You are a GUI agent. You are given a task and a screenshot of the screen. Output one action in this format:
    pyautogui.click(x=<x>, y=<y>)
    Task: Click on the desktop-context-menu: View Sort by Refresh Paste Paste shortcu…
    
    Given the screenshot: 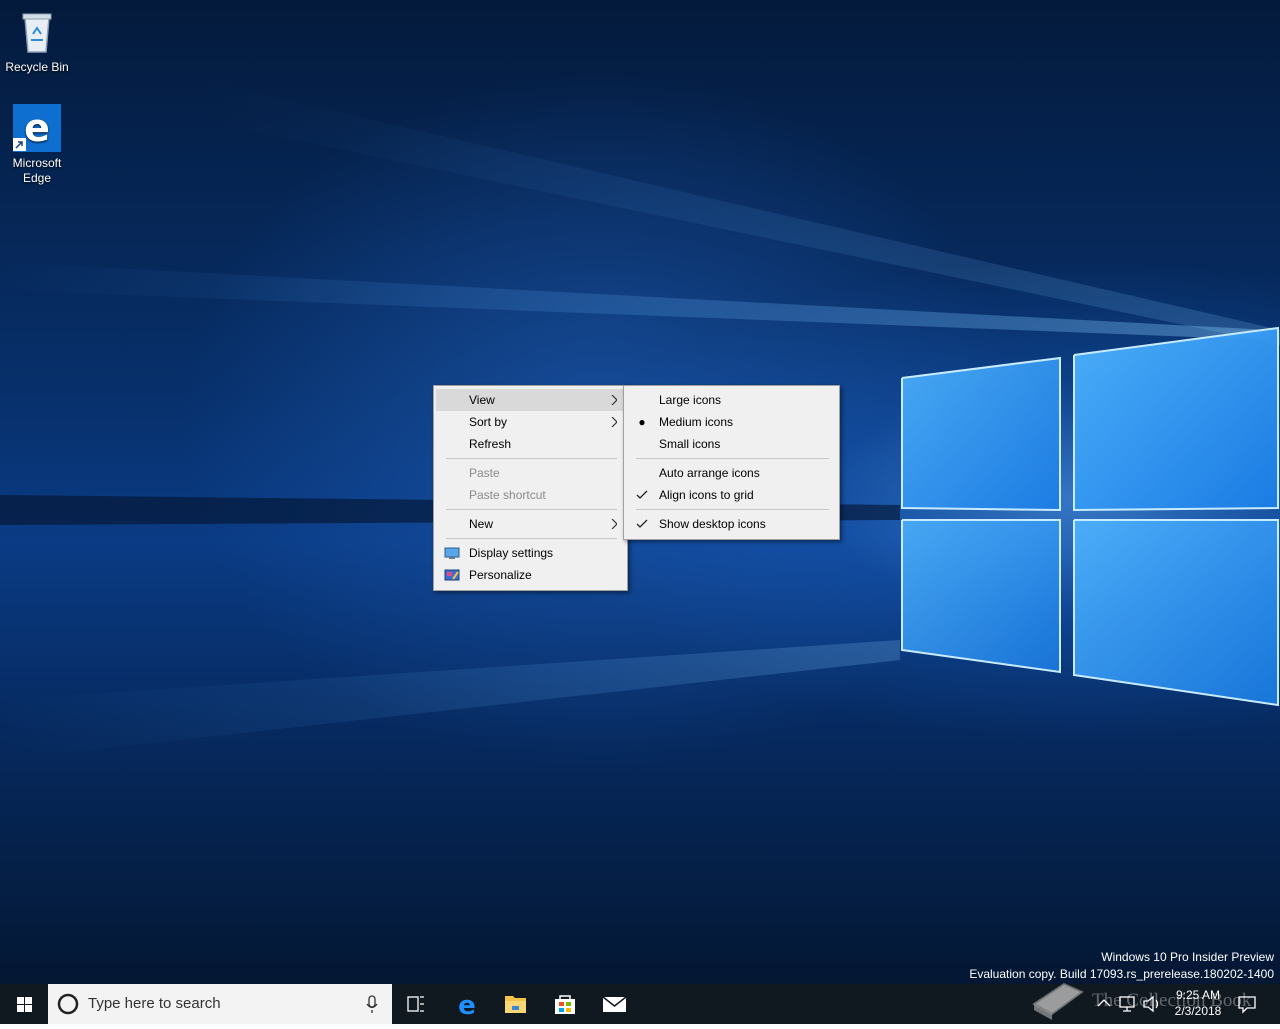 What is the action you would take?
    pyautogui.click(x=530, y=488)
    